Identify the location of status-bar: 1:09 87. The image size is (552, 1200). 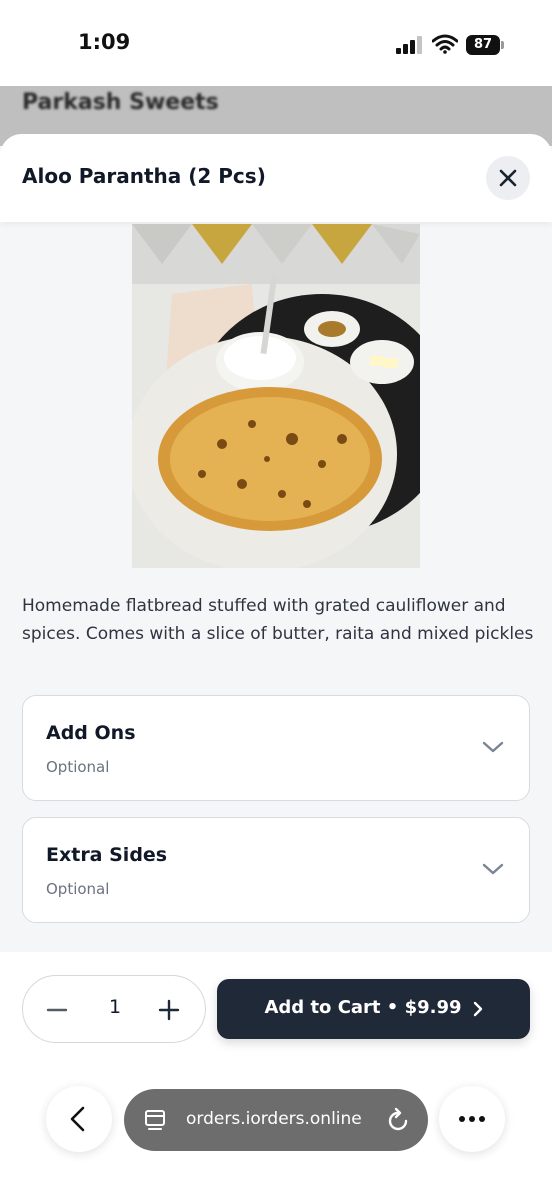
(276, 43).